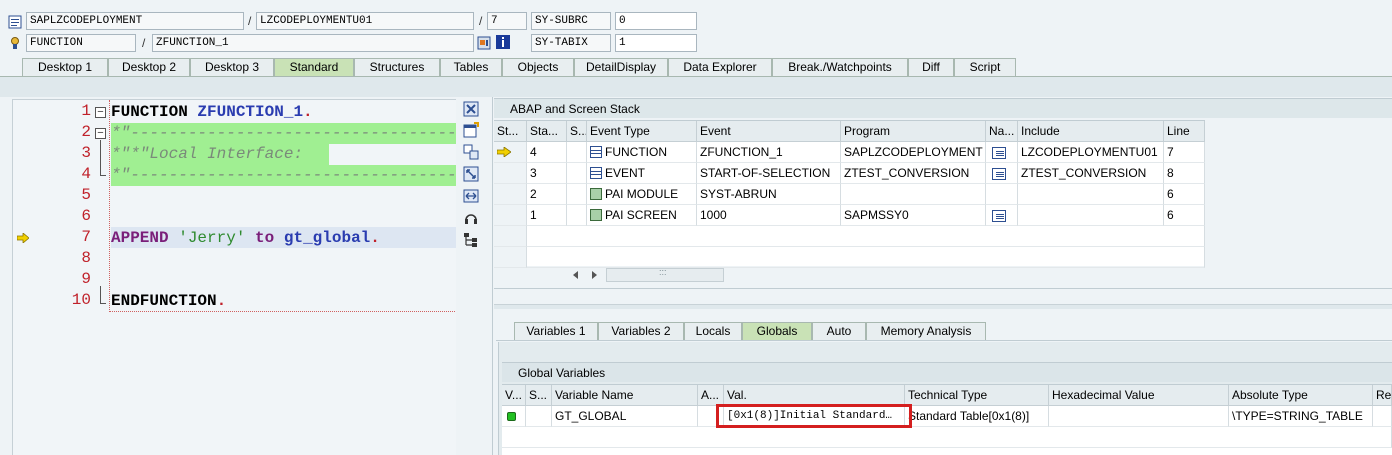 The width and height of the screenshot is (1392, 455). Describe the element at coordinates (642, 173) in the screenshot. I see `table-cell: EVENT` at that location.